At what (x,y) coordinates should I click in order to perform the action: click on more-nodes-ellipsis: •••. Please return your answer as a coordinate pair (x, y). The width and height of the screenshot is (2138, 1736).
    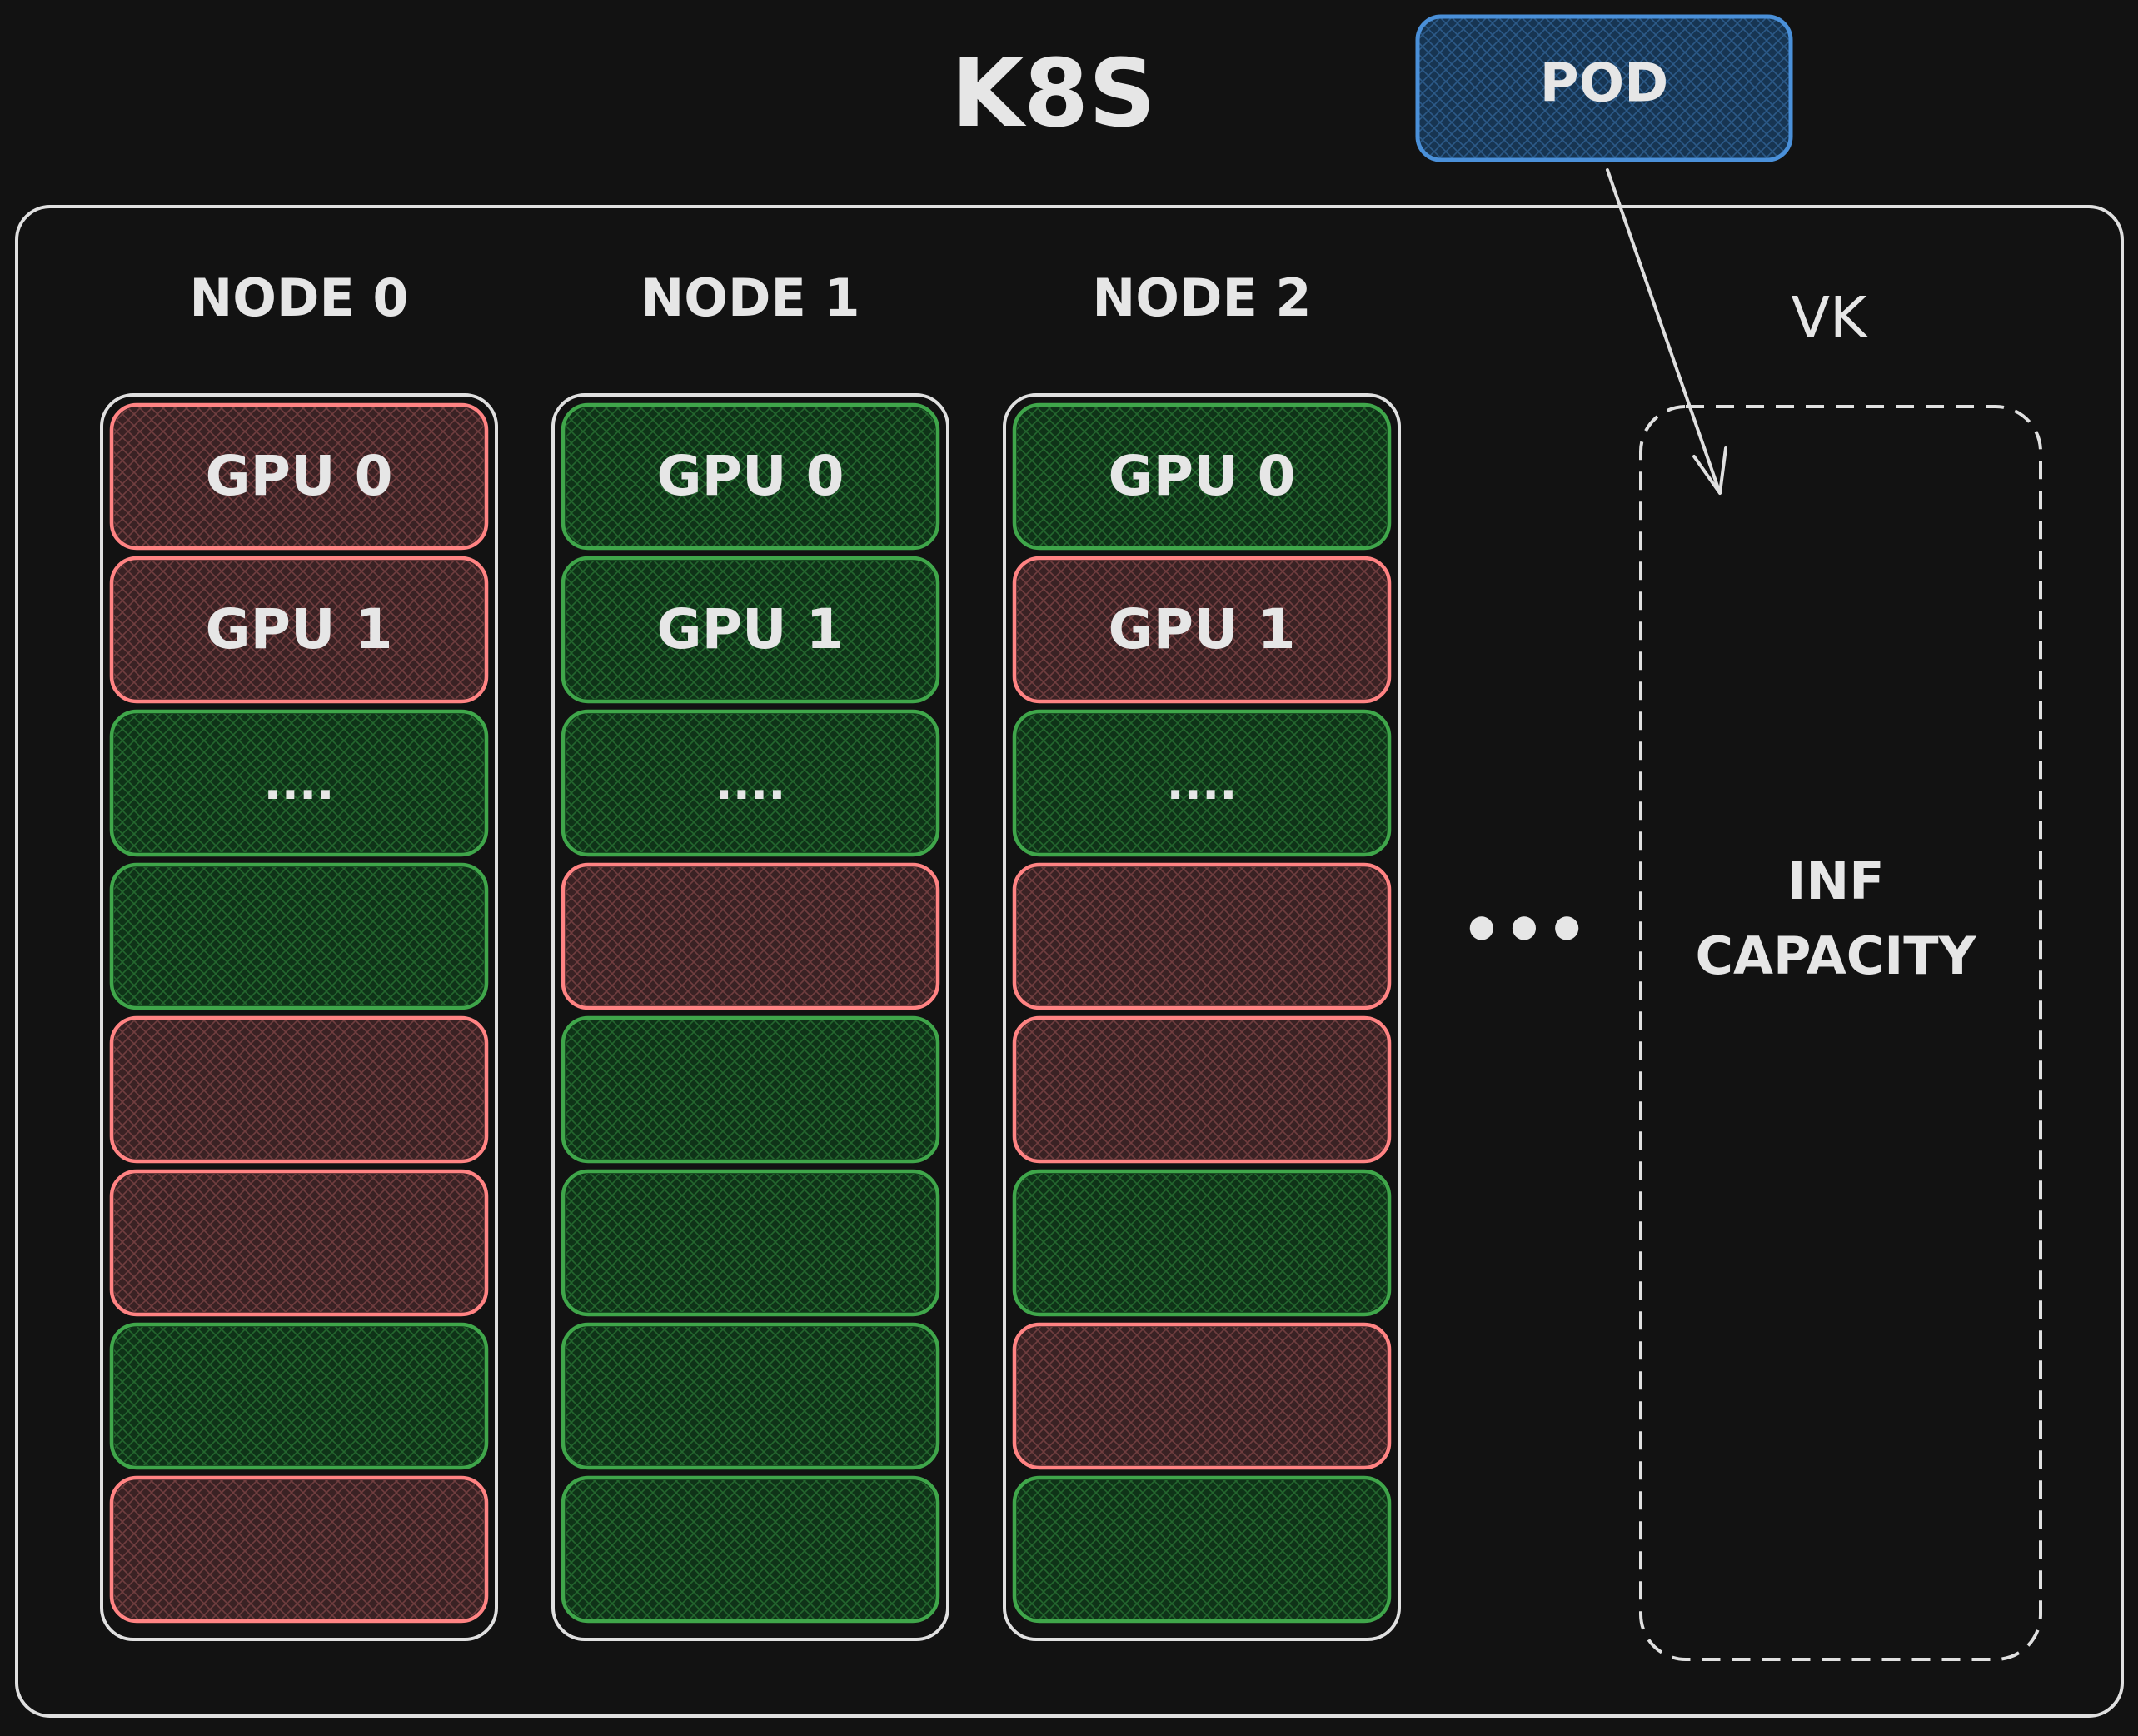
    Looking at the image, I should click on (1523, 930).